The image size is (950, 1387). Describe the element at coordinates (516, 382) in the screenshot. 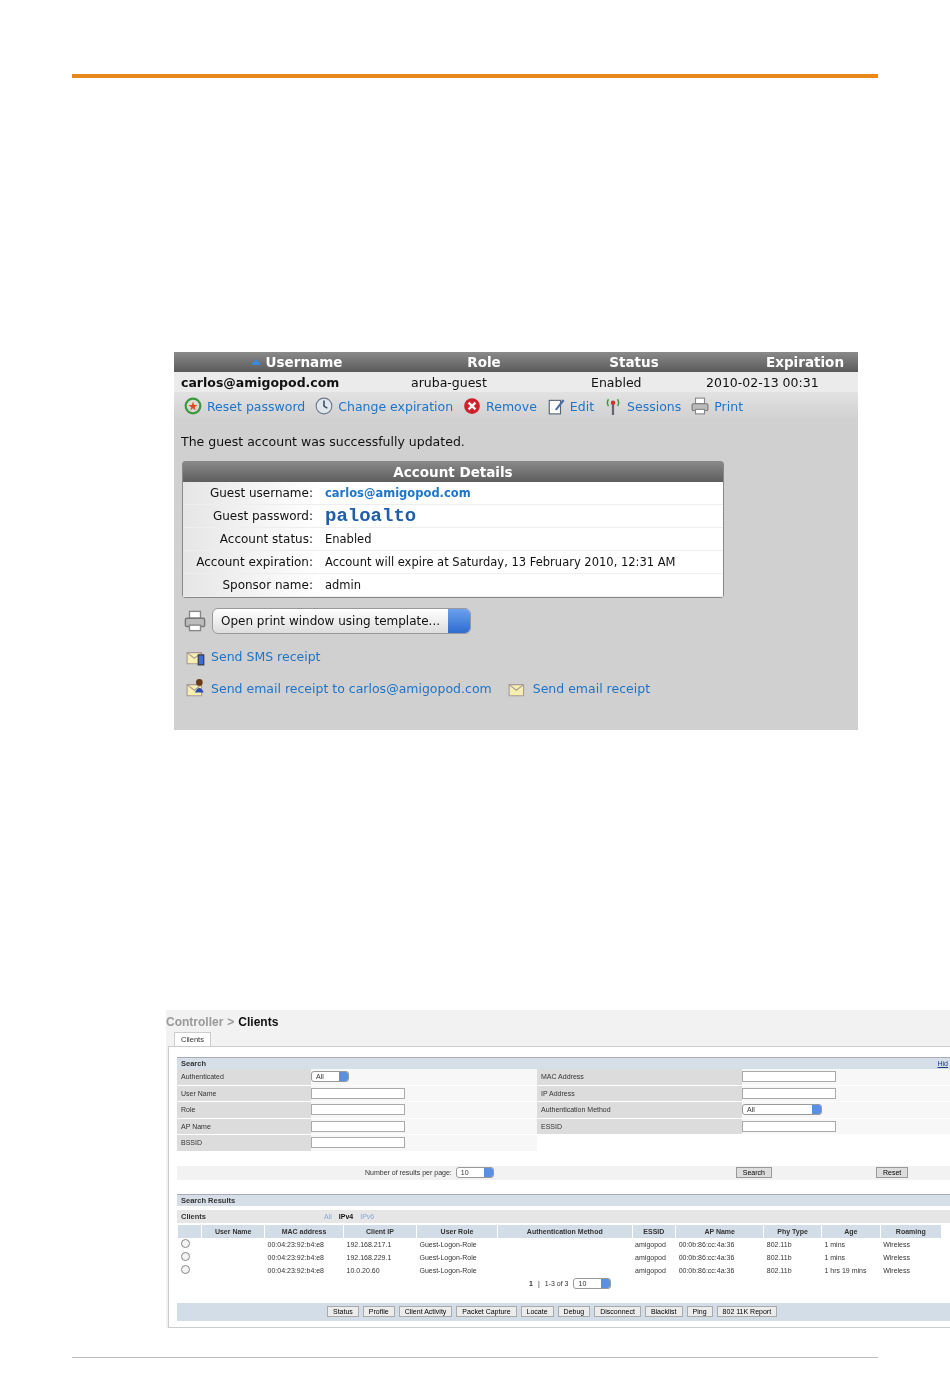

I see `table-row: carlos@amigopod.com aruba-guest Enabled 2010-02-13 00:31` at that location.